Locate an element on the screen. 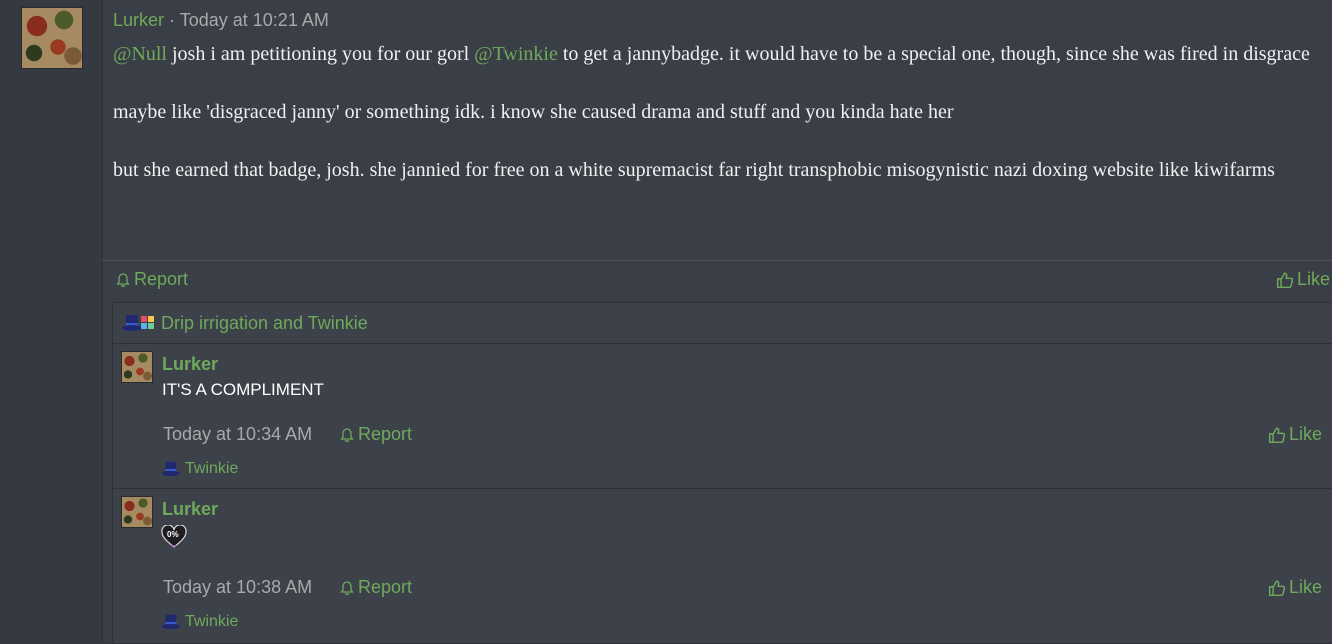  post-author: Lurker is located at coordinates (138, 20).